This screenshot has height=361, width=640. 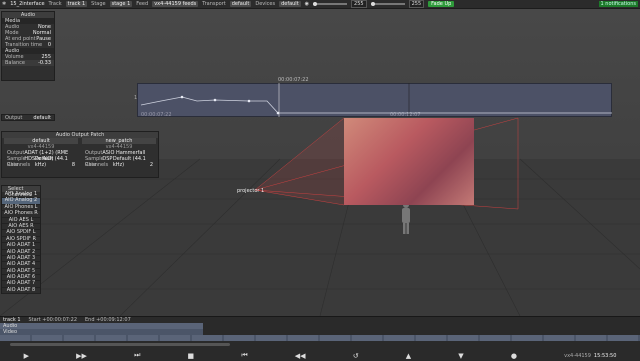 I want to click on feed-select: vx4-44159 feeds, so click(x=175, y=4).